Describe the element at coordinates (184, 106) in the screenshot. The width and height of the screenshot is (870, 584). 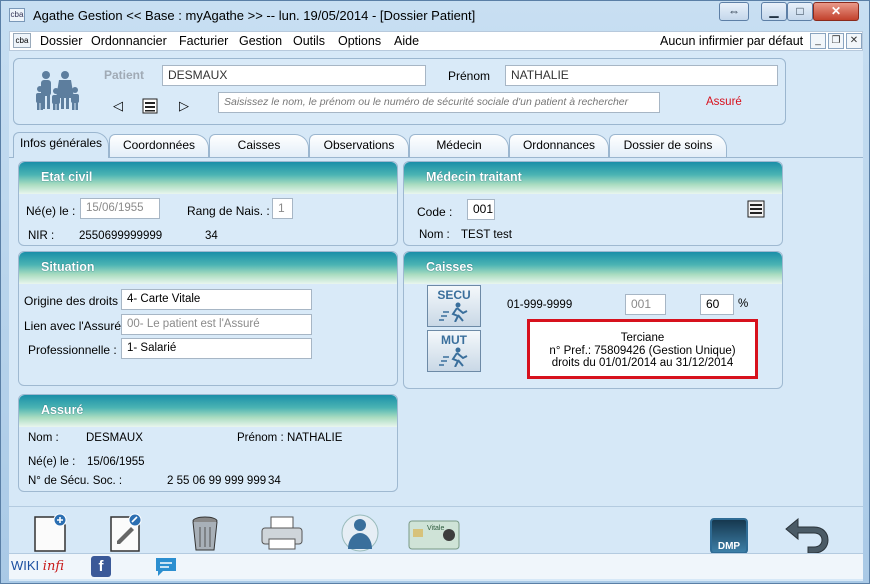
I see `next-patient-icon: ▷` at that location.